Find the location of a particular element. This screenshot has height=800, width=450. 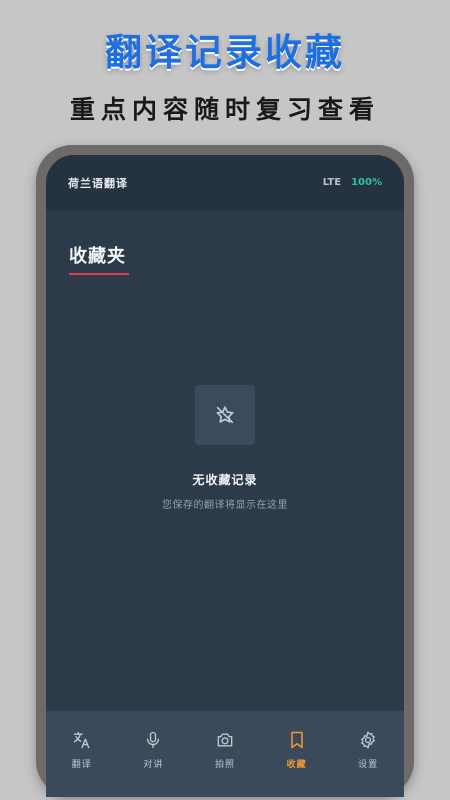

promo-title: 翻译记录收藏 is located at coordinates (225, 52).